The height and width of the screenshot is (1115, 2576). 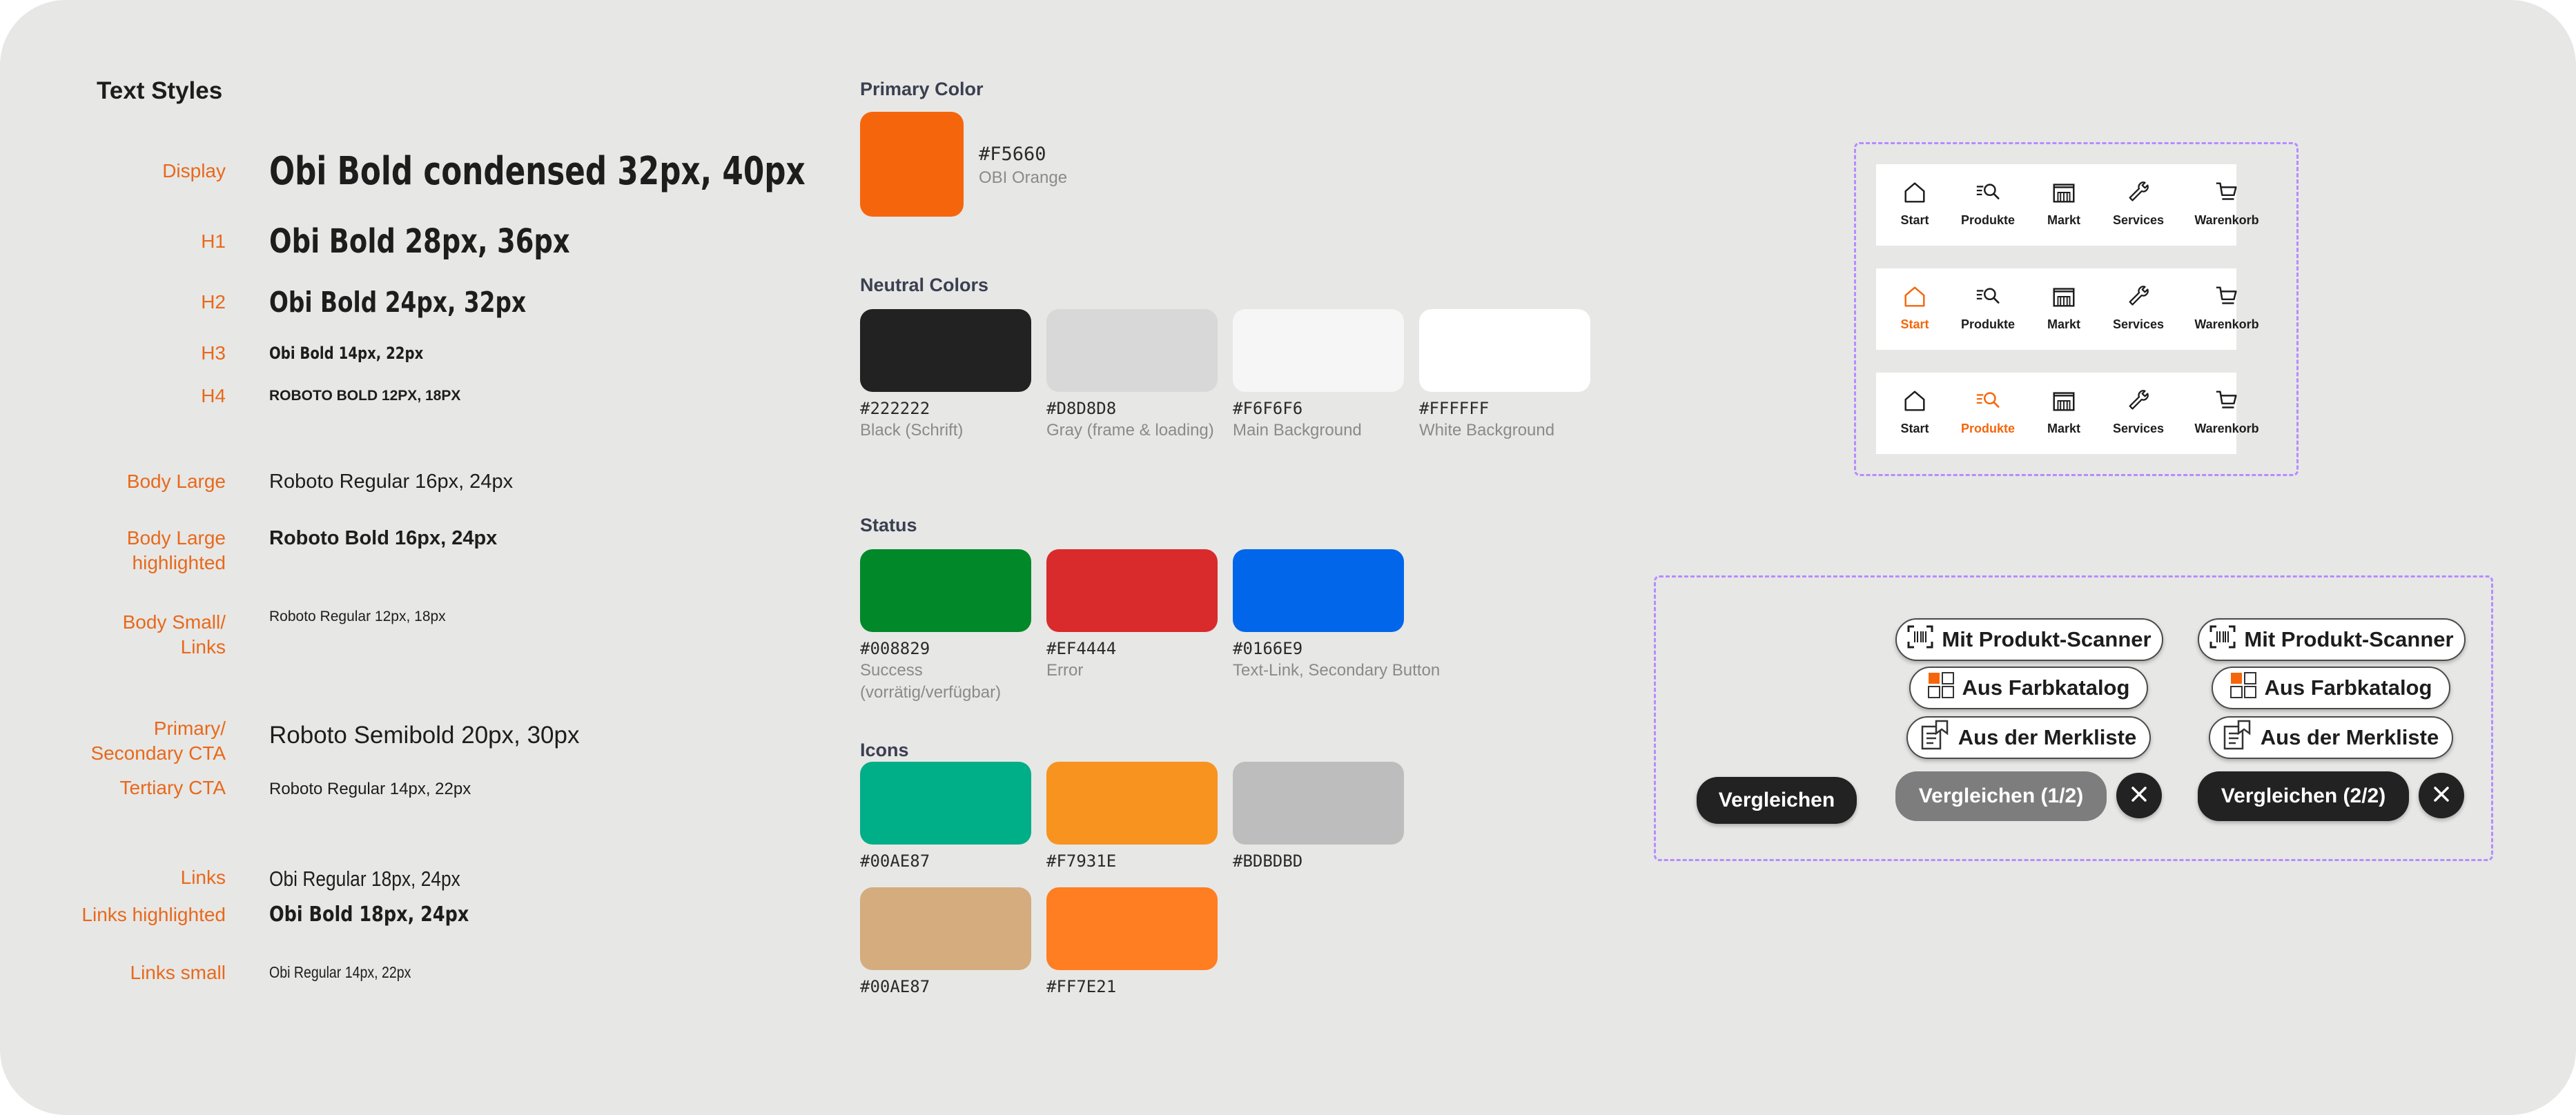 I want to click on h3-sample-text: Obi Bold 14px, 22px, so click(x=346, y=353).